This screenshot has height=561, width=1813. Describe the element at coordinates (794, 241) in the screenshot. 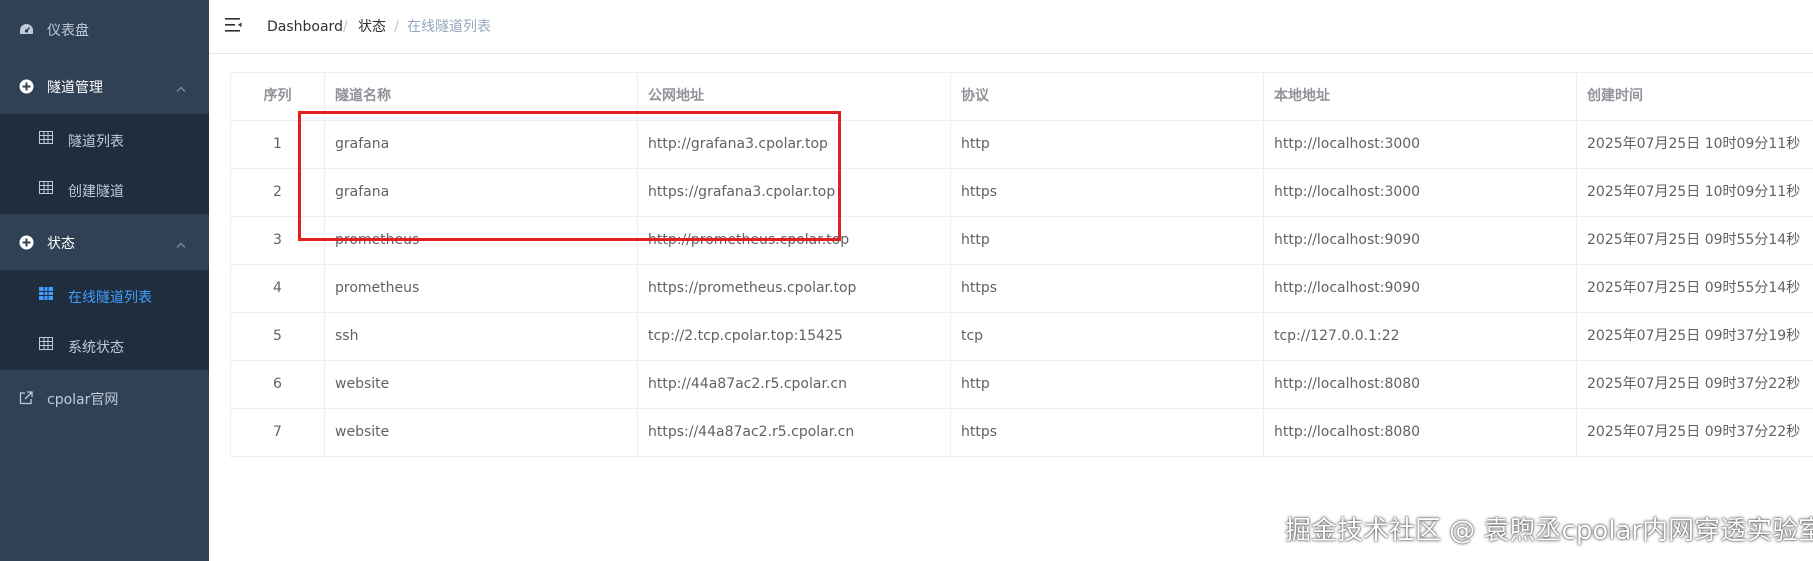

I see `cell-public-url: http://prometheus.cpolar.top` at that location.